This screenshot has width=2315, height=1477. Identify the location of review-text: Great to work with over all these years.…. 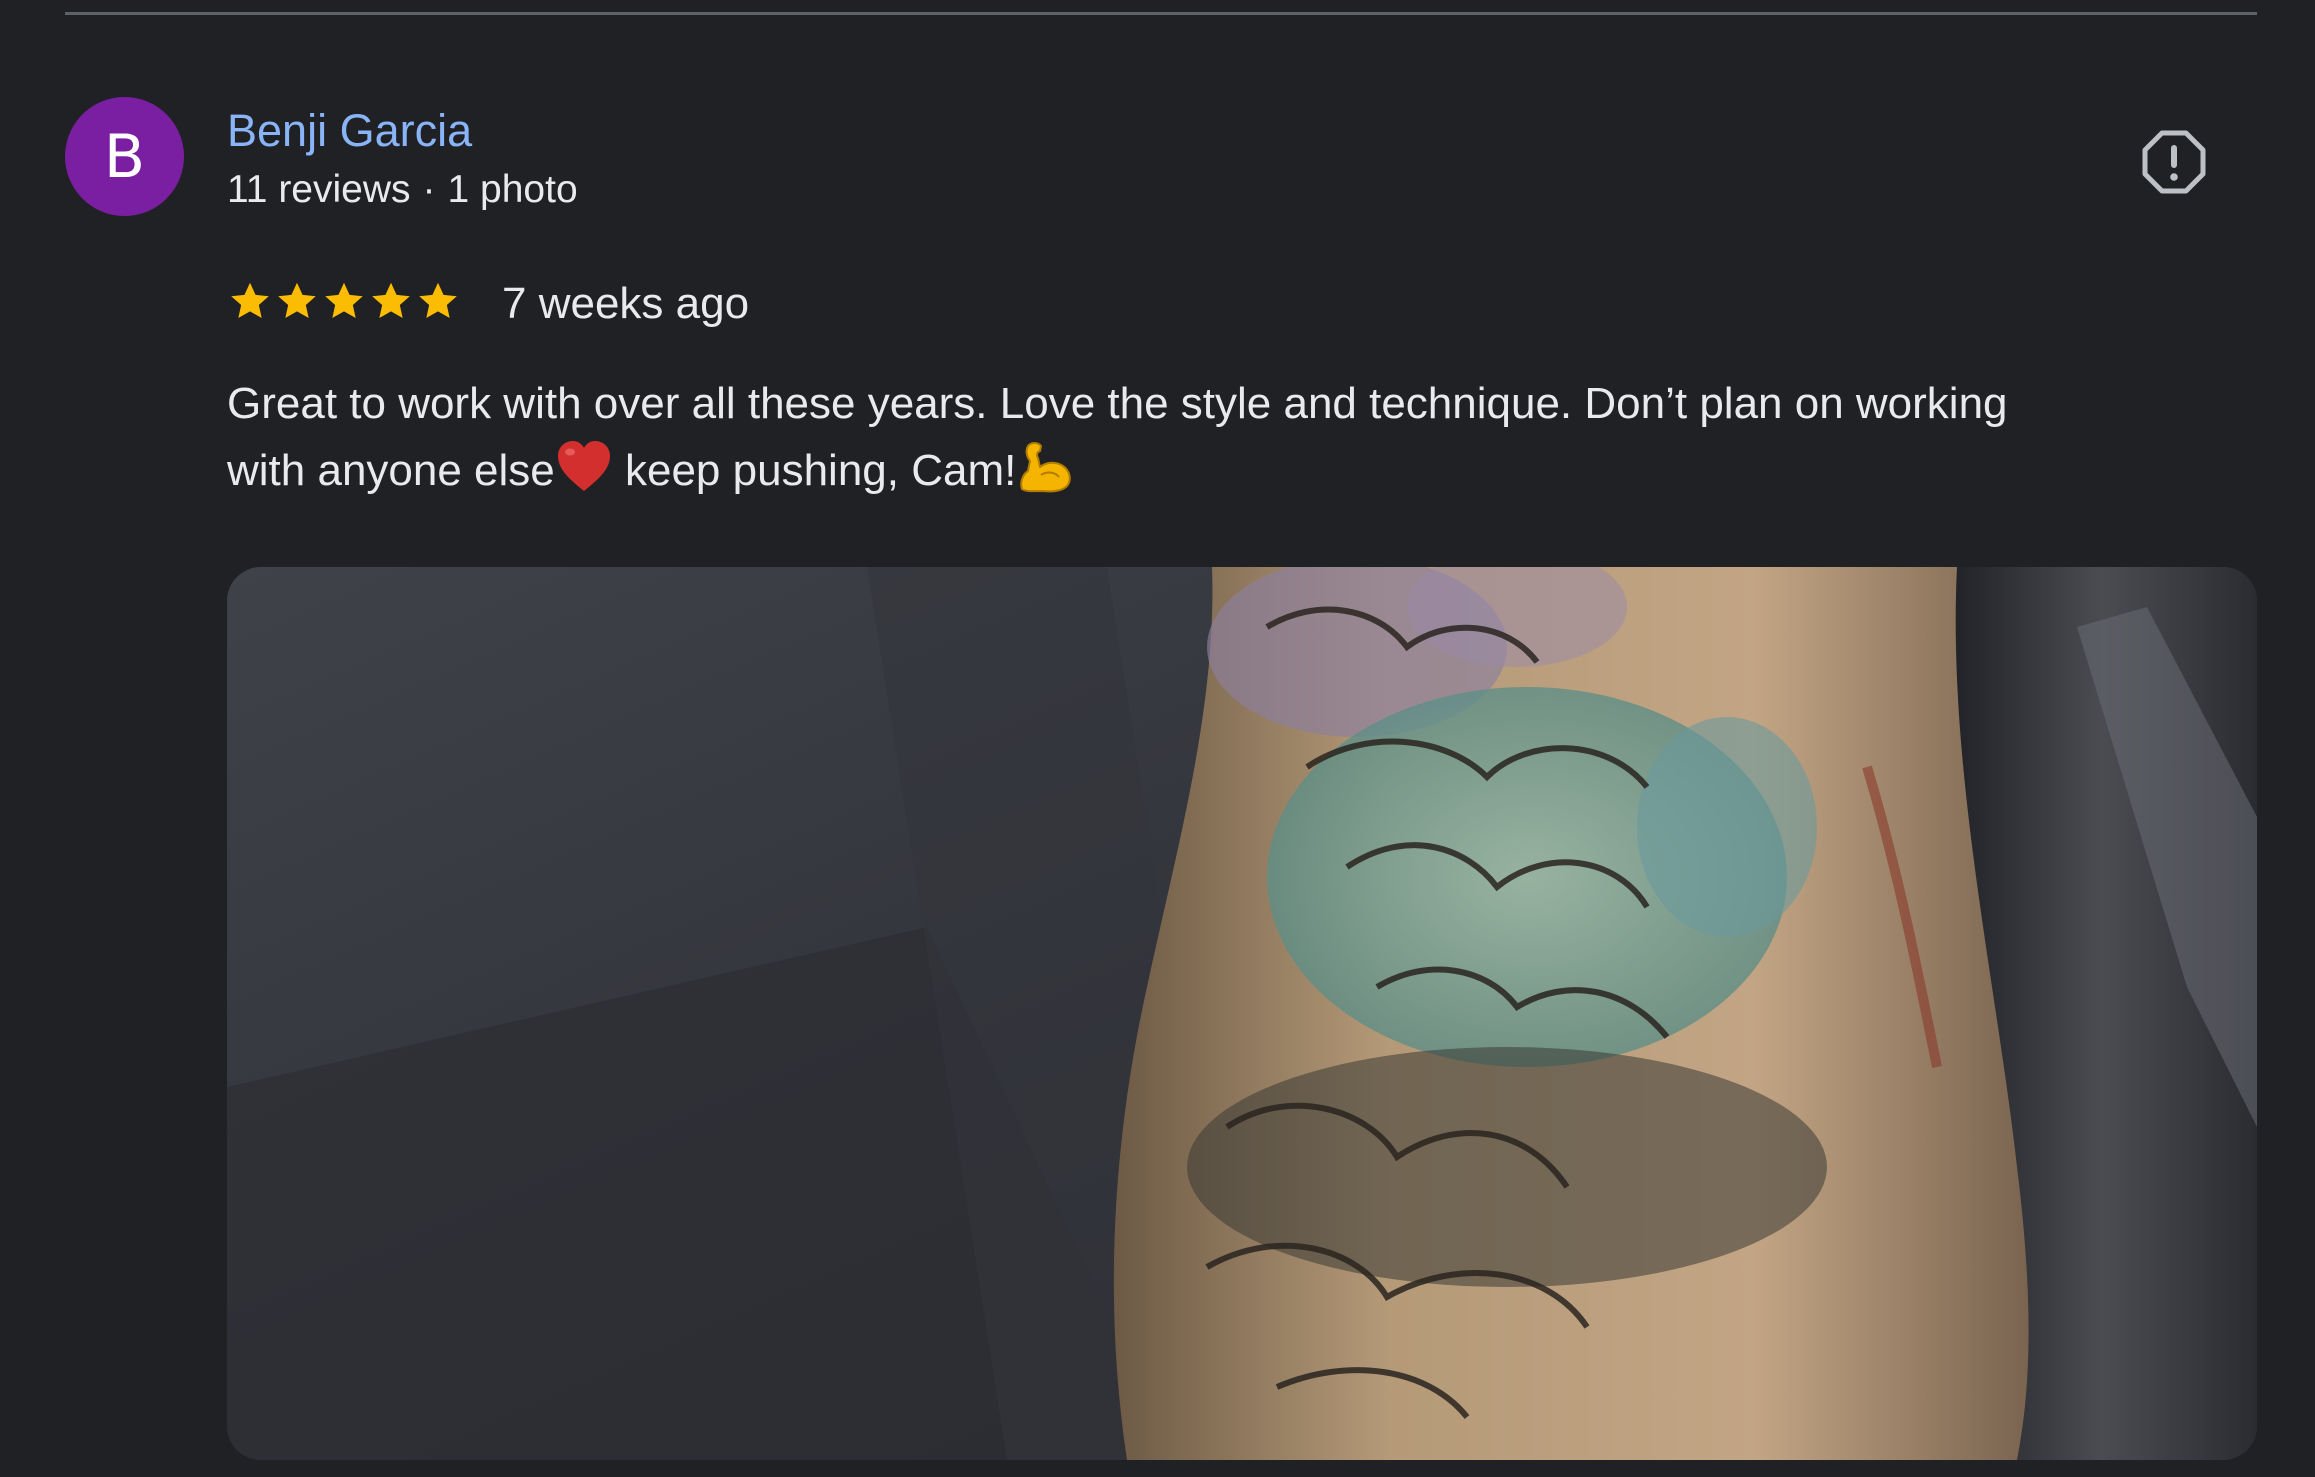
(1247, 437).